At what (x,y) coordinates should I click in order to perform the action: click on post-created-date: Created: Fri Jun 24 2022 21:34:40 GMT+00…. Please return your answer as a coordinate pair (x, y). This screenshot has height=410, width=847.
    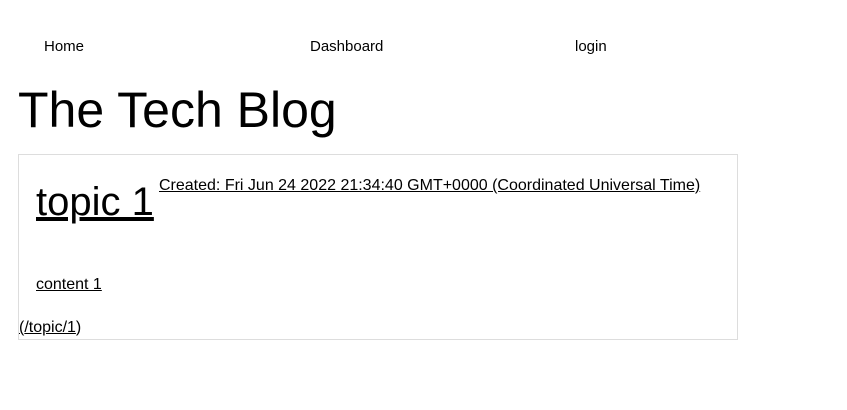
    Looking at the image, I should click on (429, 186).